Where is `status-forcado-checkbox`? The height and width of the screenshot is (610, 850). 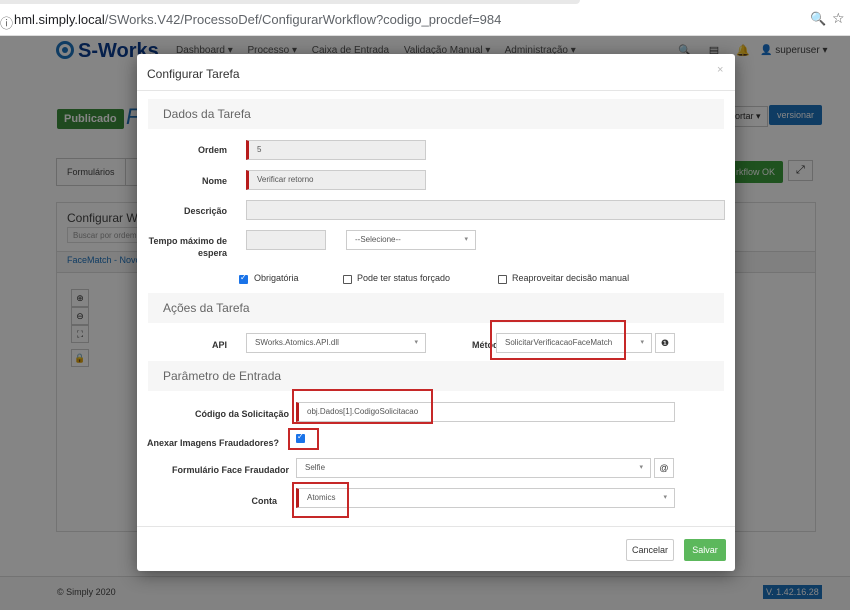
status-forcado-checkbox is located at coordinates (347, 279).